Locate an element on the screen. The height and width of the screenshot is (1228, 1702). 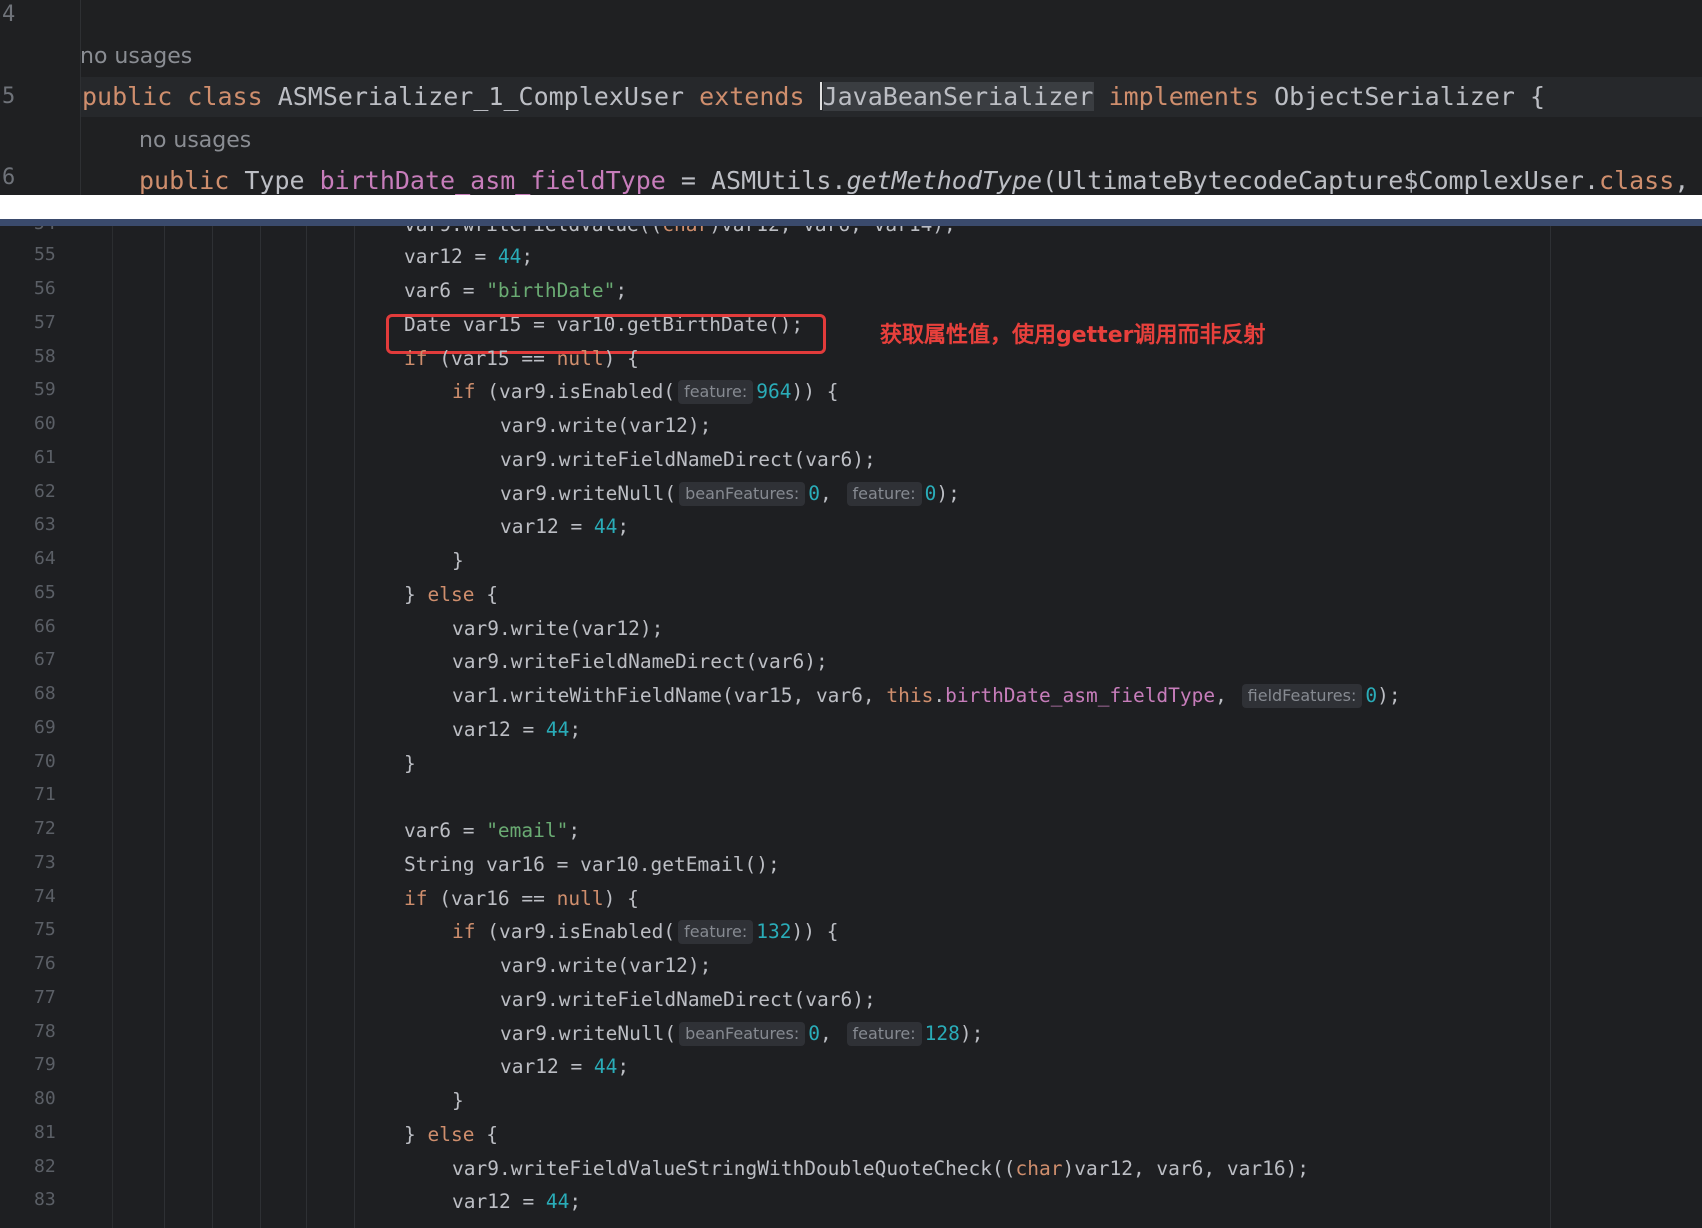
parameter-hint: beanFeatures: is located at coordinates (742, 494).